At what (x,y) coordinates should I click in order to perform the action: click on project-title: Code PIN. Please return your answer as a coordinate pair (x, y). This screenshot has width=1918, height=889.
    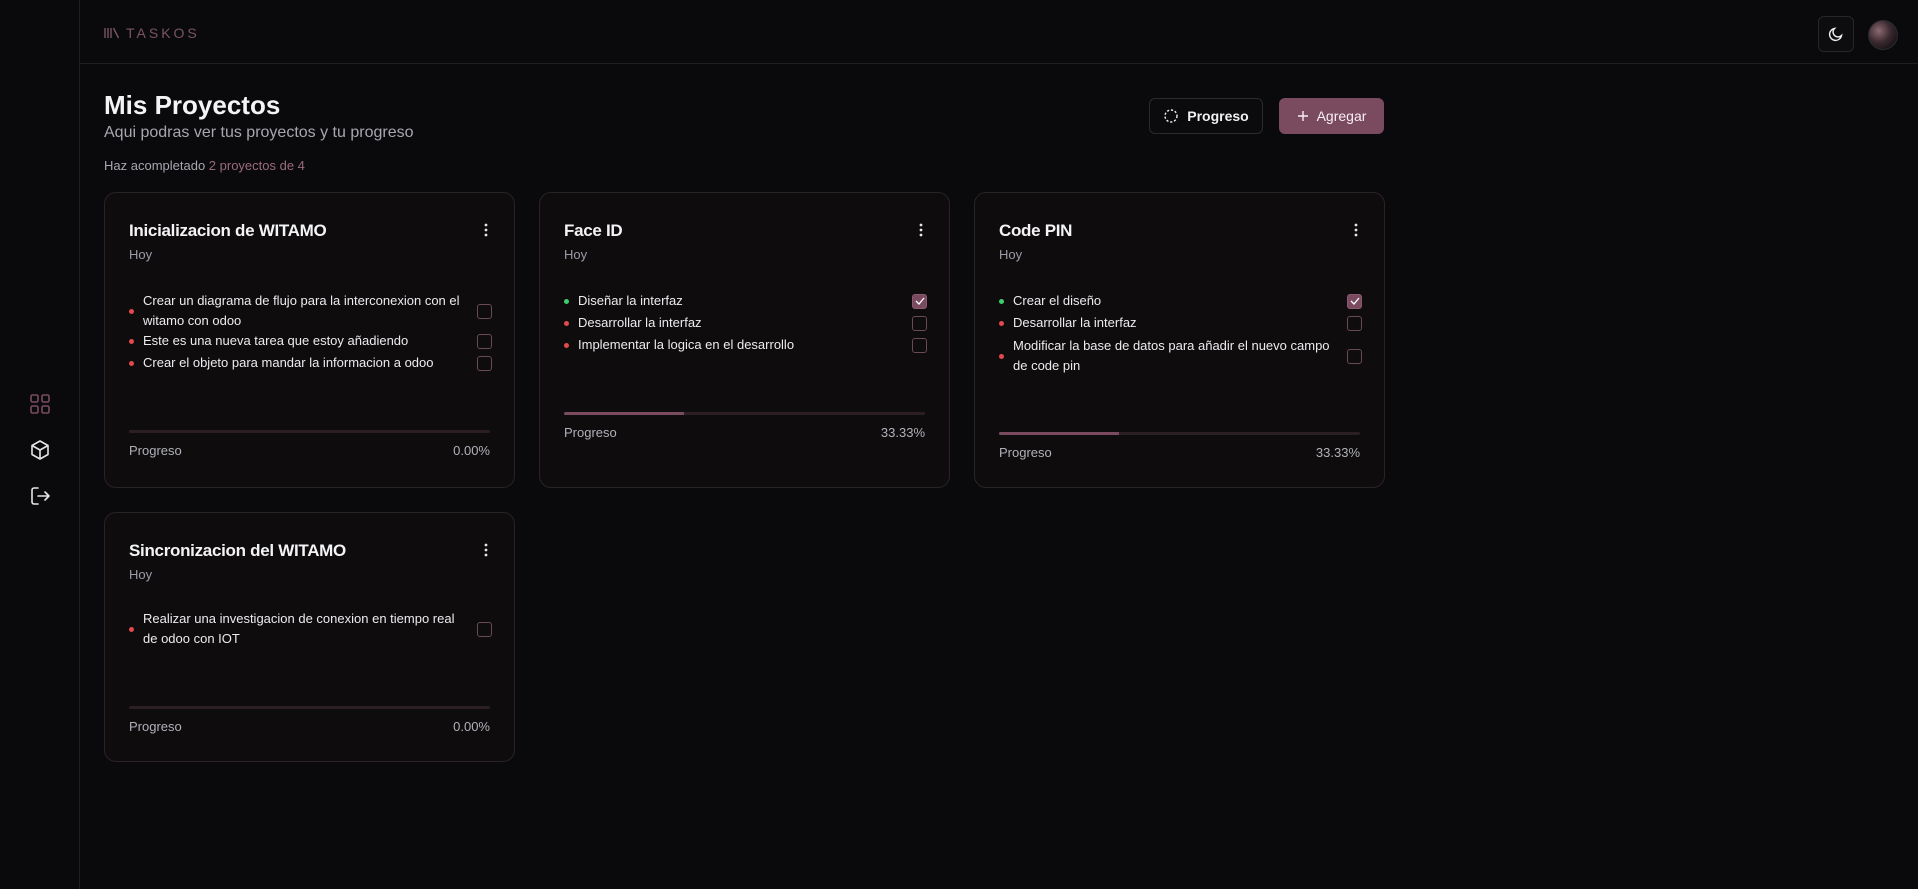
    Looking at the image, I should click on (1036, 230).